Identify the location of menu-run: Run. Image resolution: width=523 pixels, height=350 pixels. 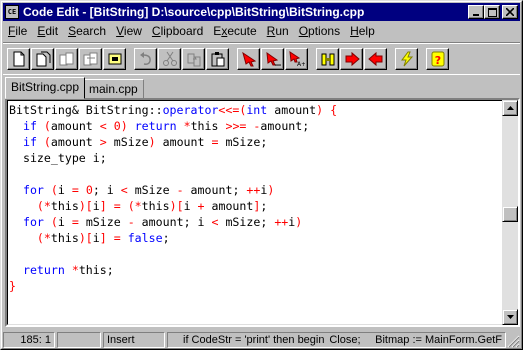
(278, 31).